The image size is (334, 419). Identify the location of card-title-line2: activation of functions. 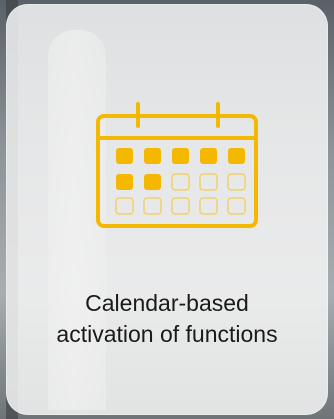
(167, 334).